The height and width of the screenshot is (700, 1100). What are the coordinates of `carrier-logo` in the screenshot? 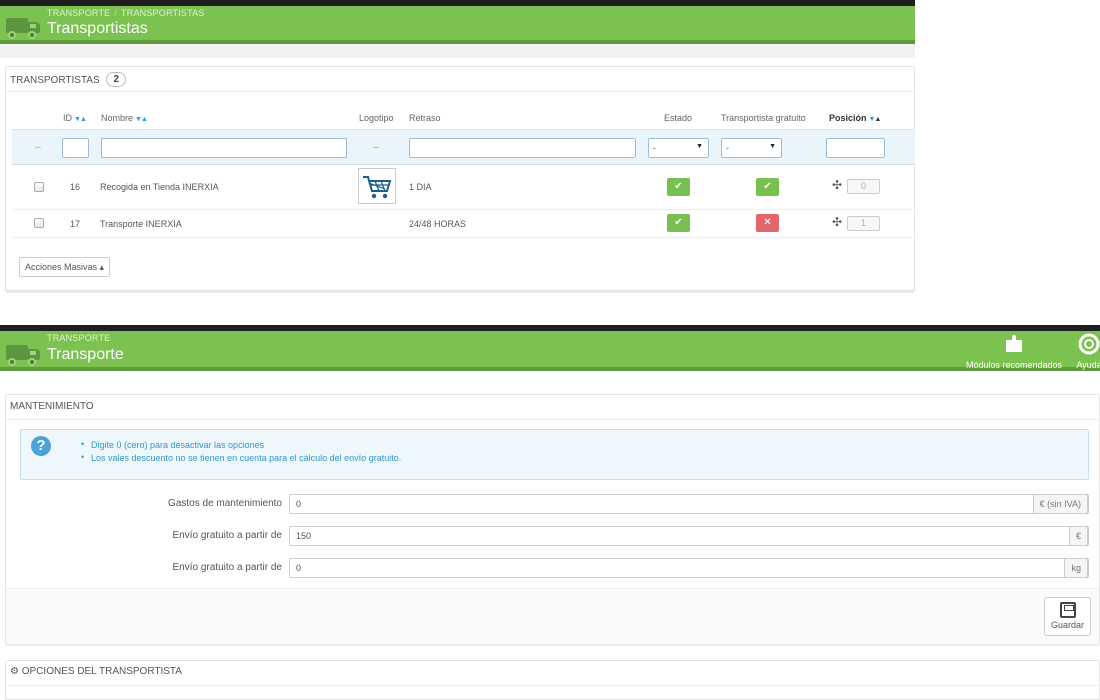 It's located at (377, 186).